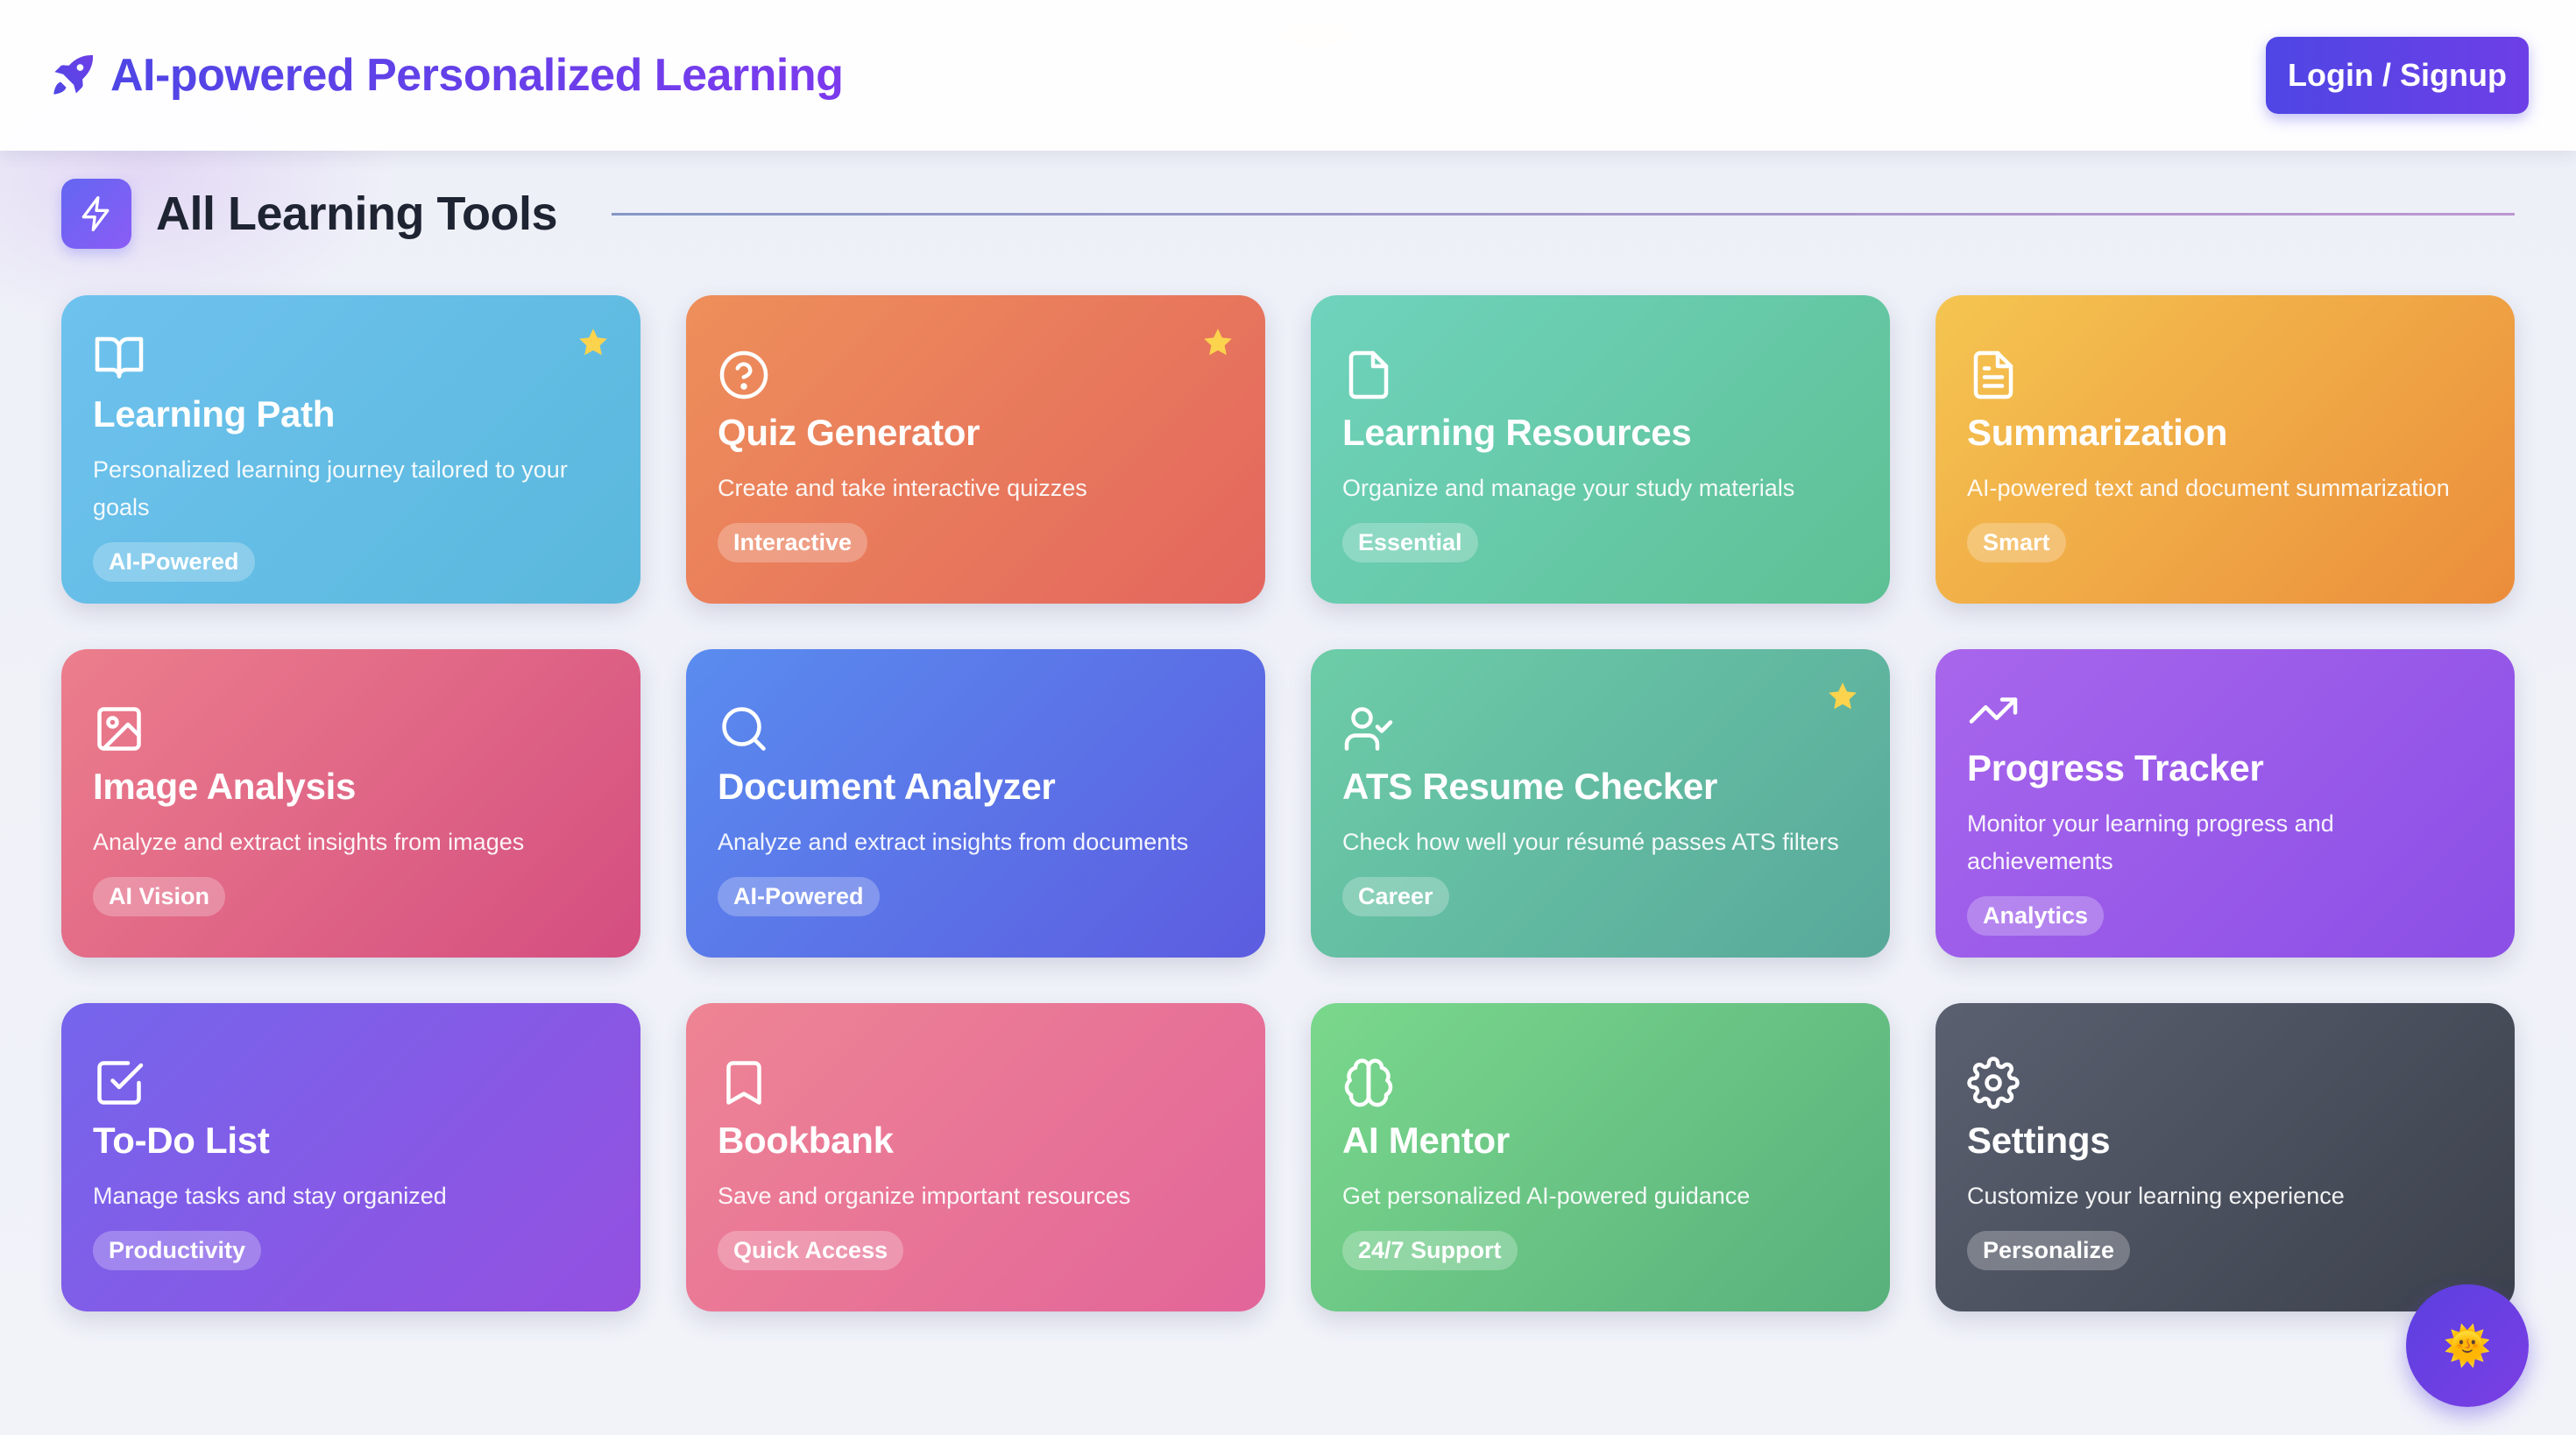  What do you see at coordinates (2039, 1140) in the screenshot?
I see `card-title: Settings` at bounding box center [2039, 1140].